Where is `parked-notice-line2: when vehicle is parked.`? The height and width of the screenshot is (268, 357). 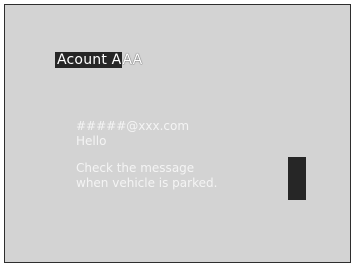 parked-notice-line2: when vehicle is parked. is located at coordinates (147, 183).